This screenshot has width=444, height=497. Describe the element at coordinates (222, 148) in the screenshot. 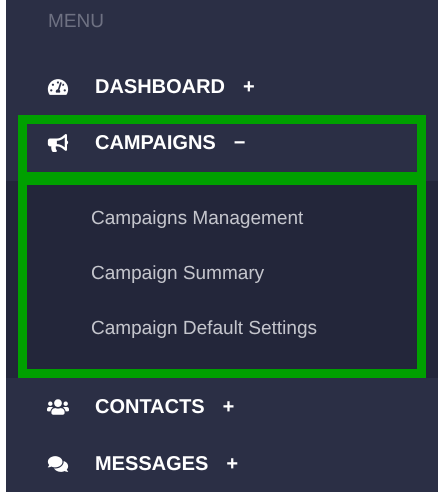

I see `highlighted-menu-item: CAMPAIGNS −` at that location.